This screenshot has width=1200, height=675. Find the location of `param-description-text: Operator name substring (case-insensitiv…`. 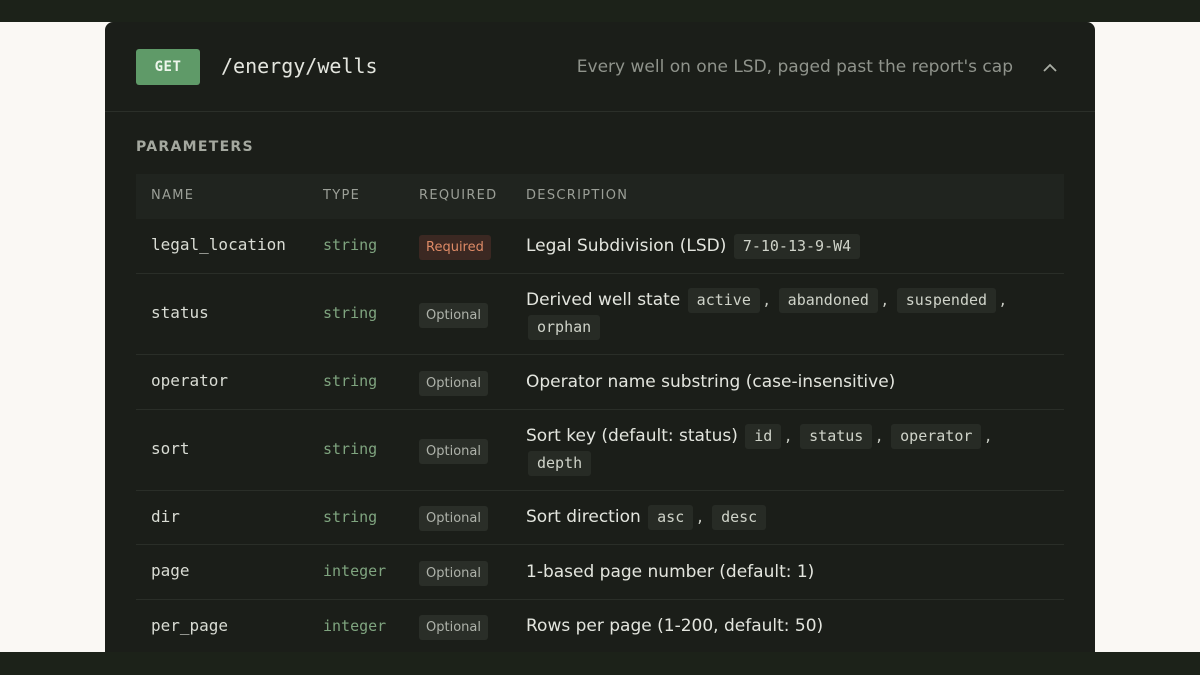

param-description-text: Operator name substring (case-insensitiv… is located at coordinates (711, 381).